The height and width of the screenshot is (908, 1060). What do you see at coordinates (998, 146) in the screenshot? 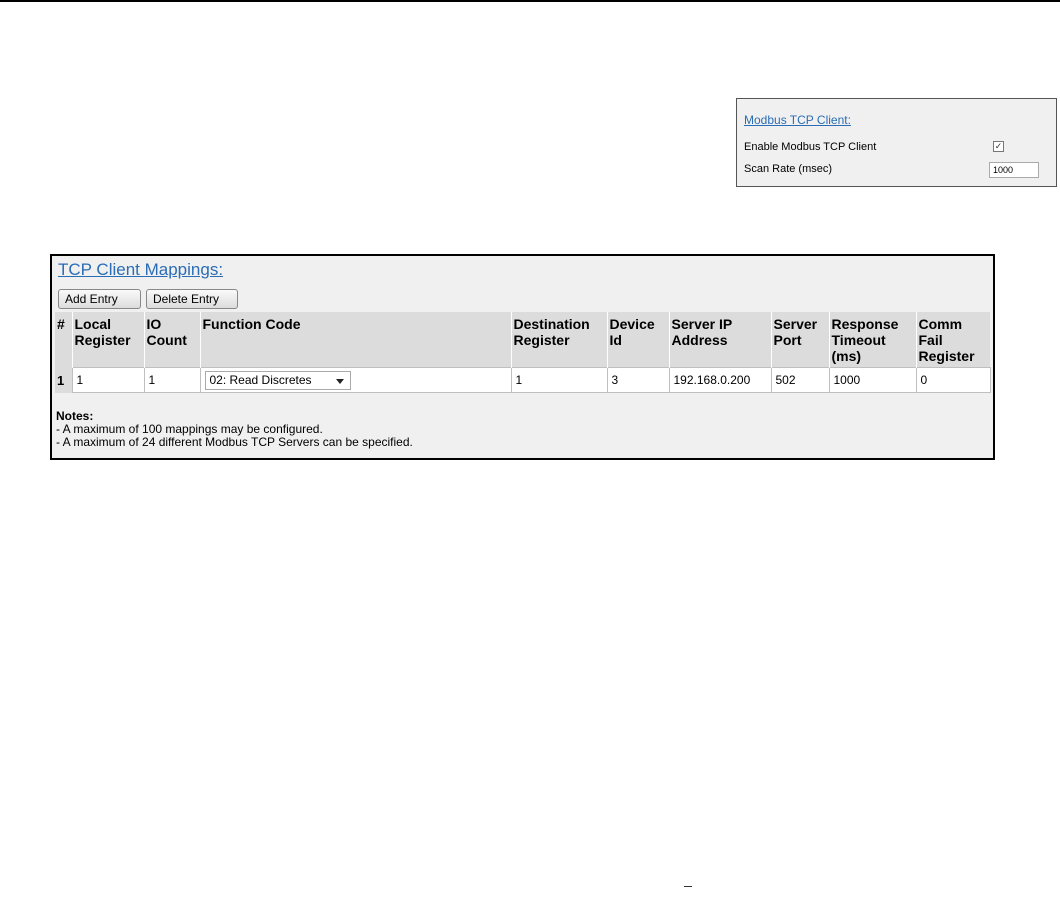
I see `enable-client-checkbox: ✓` at bounding box center [998, 146].